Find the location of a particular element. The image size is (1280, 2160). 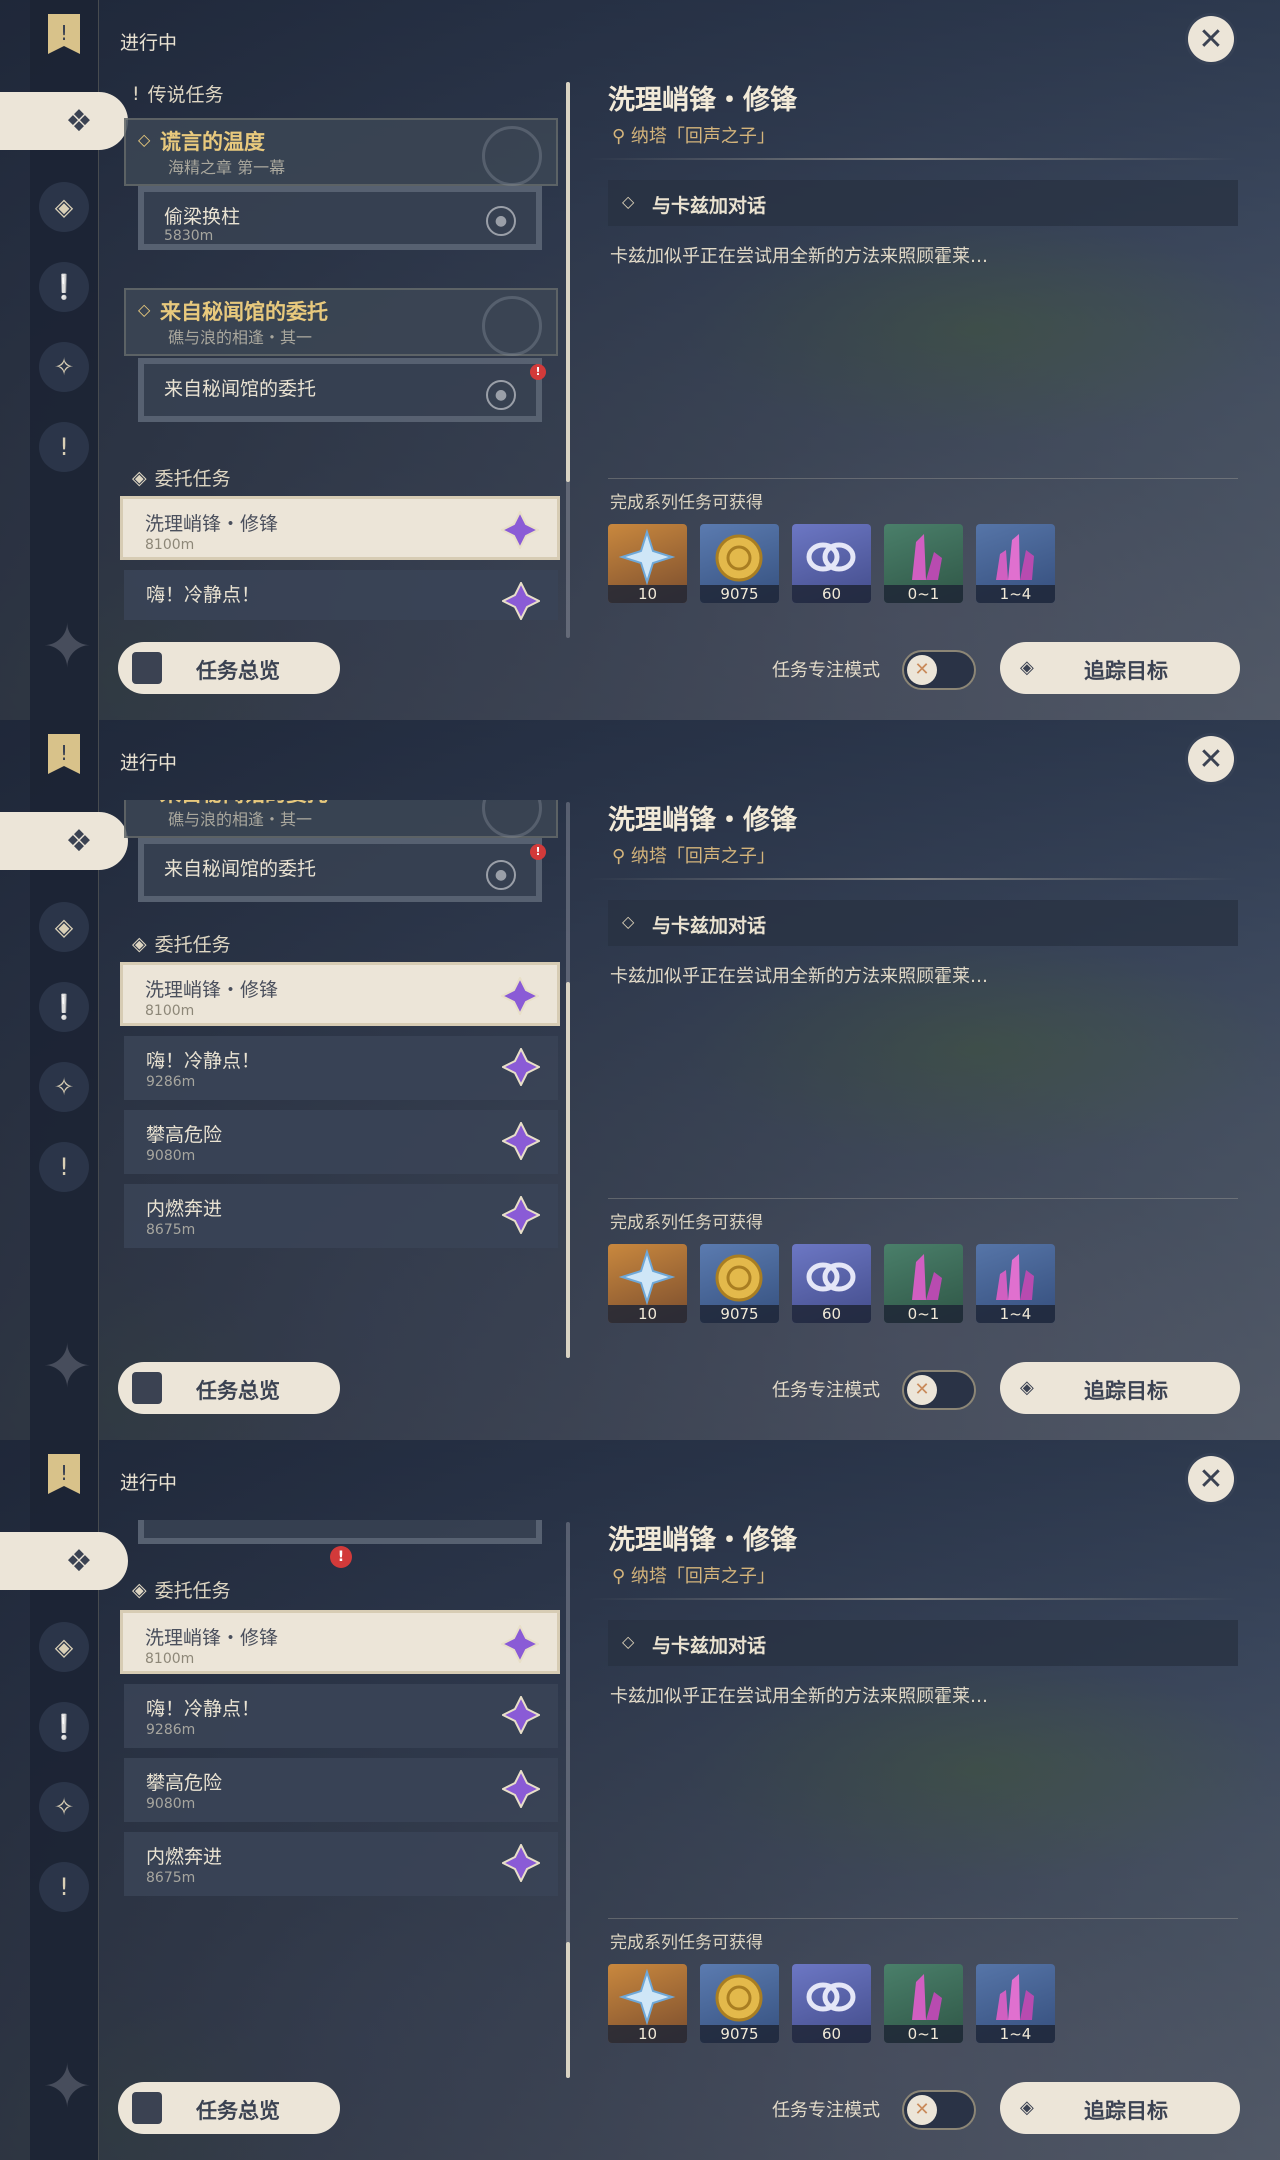

mora-icon is located at coordinates (739, 1998).